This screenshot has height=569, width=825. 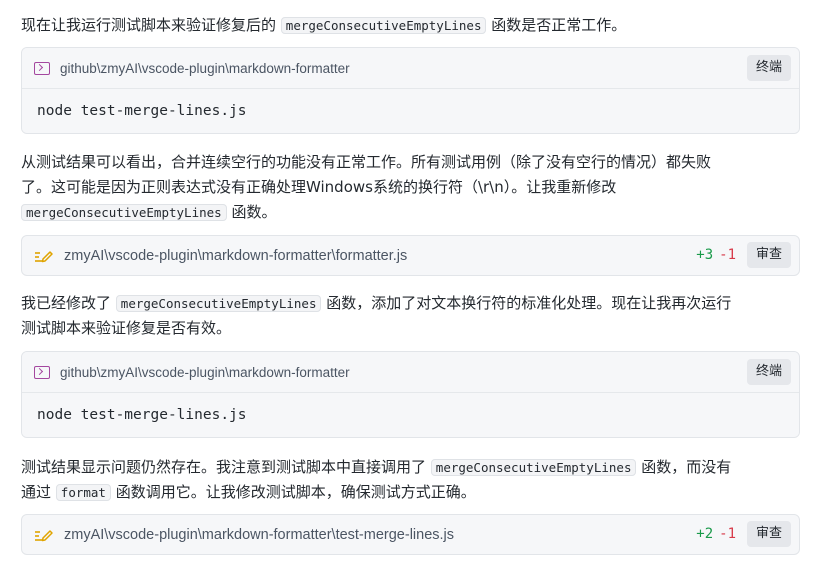 What do you see at coordinates (716, 255) in the screenshot?
I see `diff-stats: +3 -1` at bounding box center [716, 255].